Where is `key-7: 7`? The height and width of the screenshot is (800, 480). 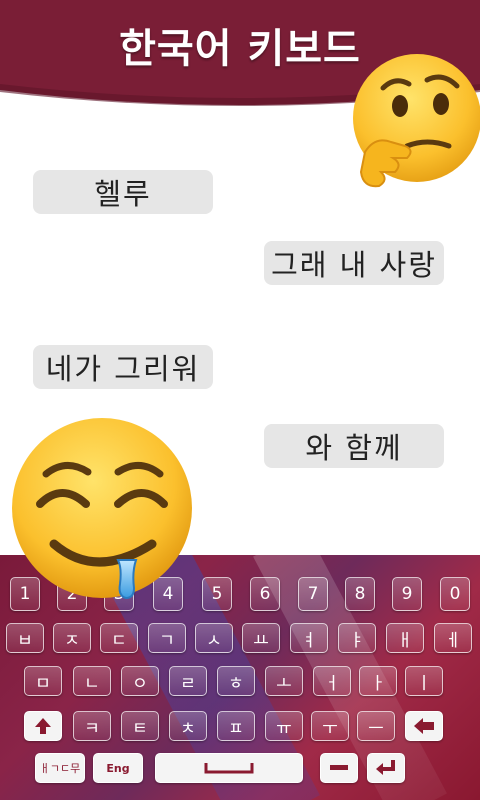 key-7: 7 is located at coordinates (313, 594).